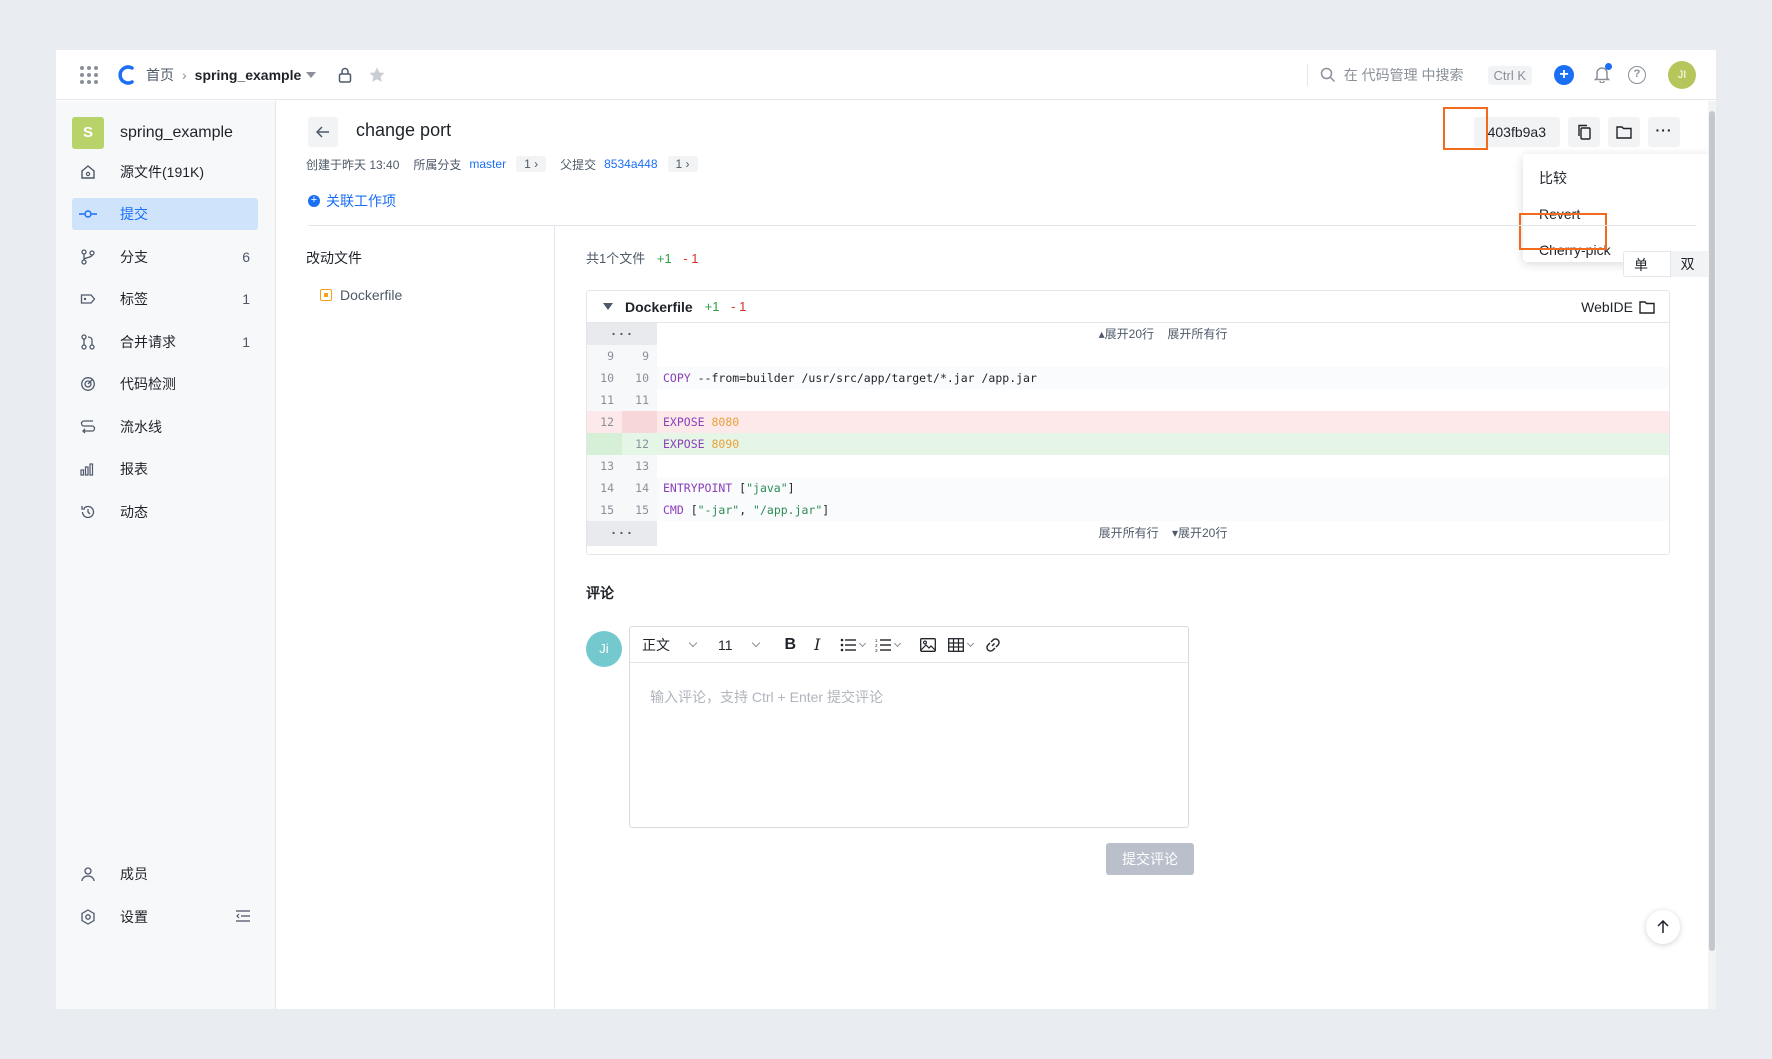 Image resolution: width=1772 pixels, height=1059 pixels. Describe the element at coordinates (88, 874) in the screenshot. I see `user-icon` at that location.